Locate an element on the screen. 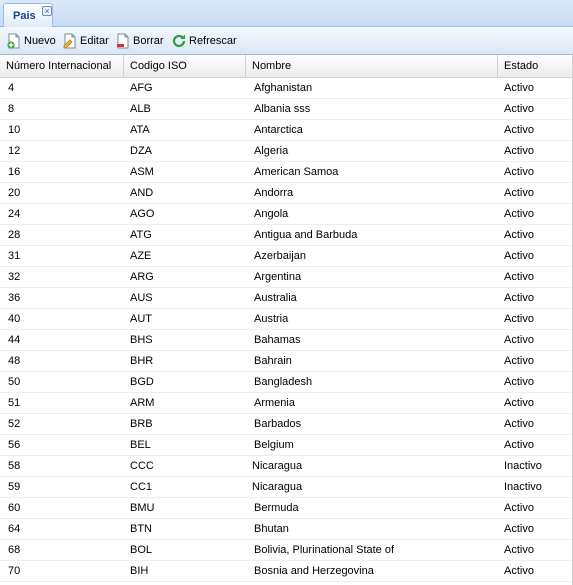 The width and height of the screenshot is (573, 585). editar-button: Editar is located at coordinates (85, 41).